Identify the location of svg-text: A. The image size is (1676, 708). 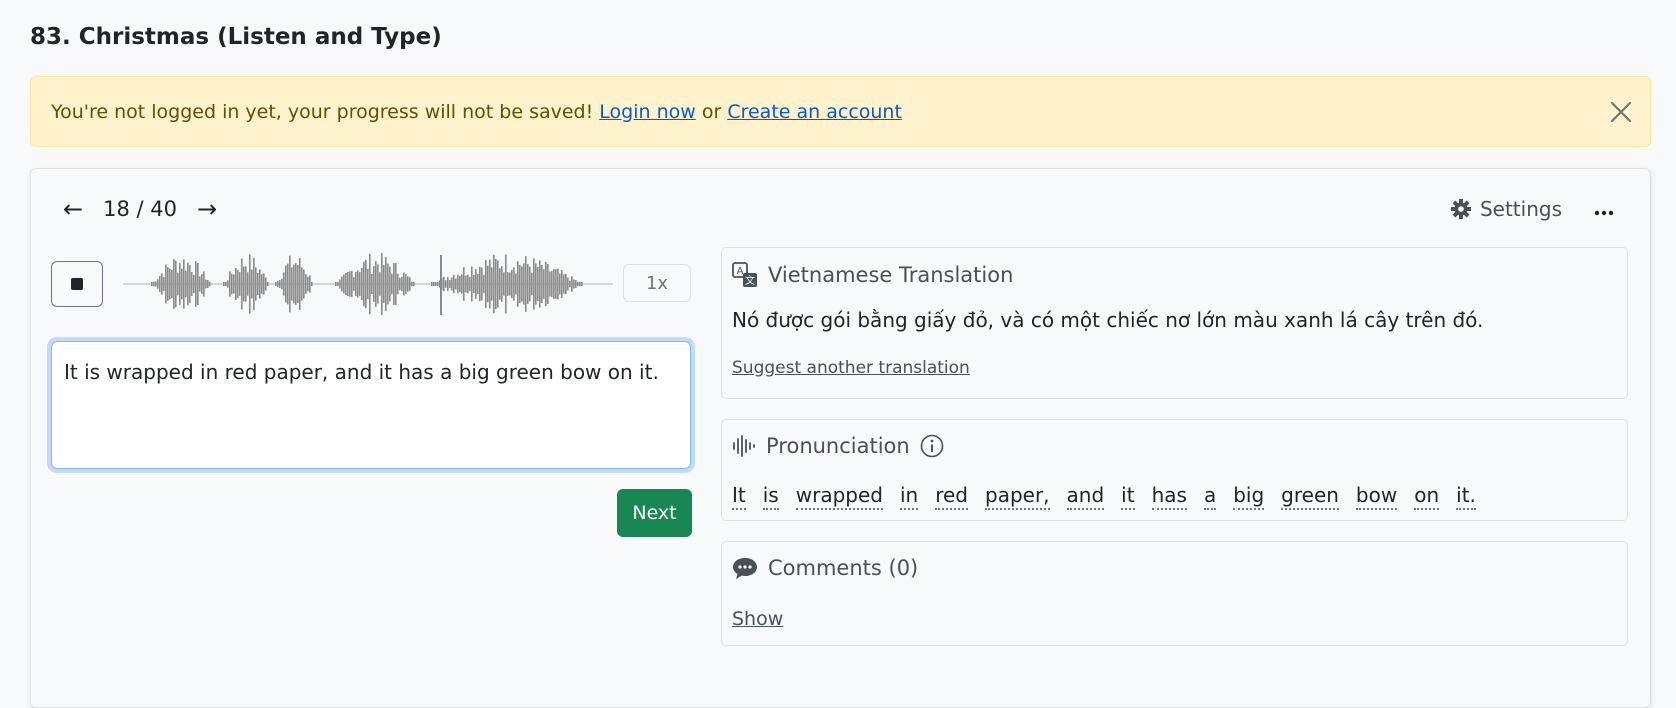
(740, 271).